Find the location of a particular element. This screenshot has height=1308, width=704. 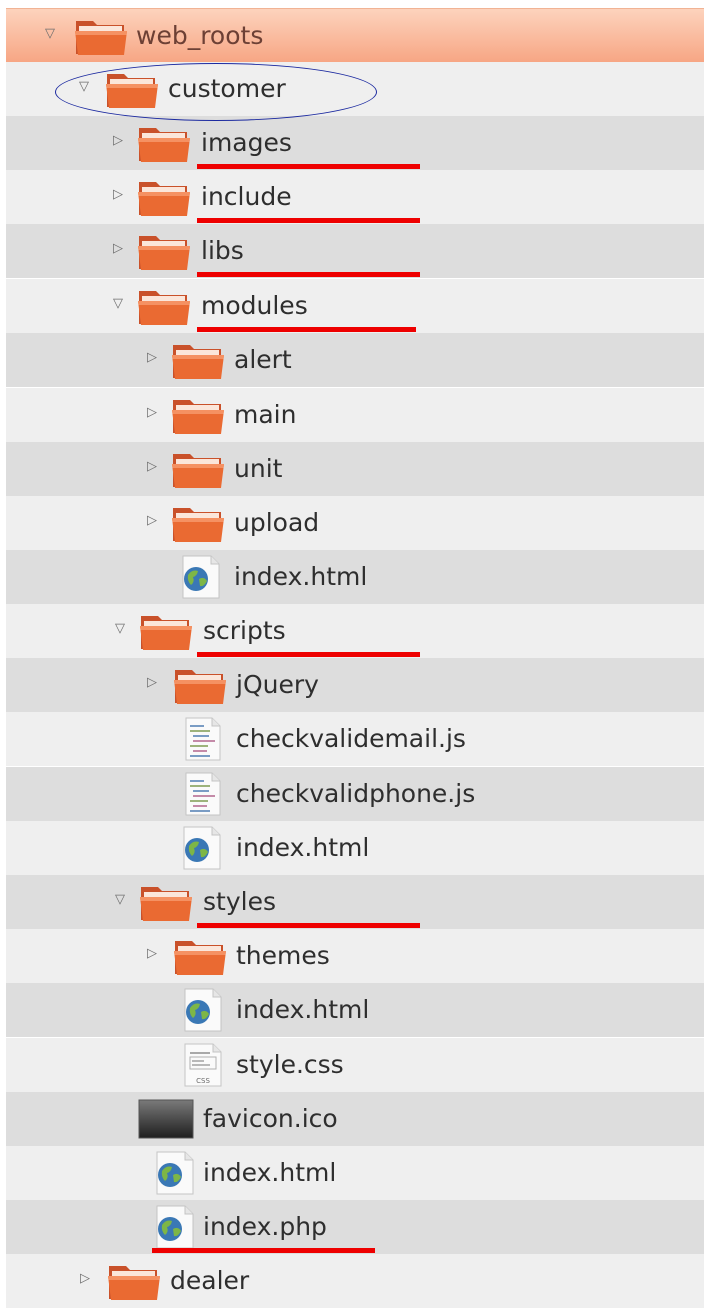

tree-row-label: favicon.ico is located at coordinates (270, 1118).